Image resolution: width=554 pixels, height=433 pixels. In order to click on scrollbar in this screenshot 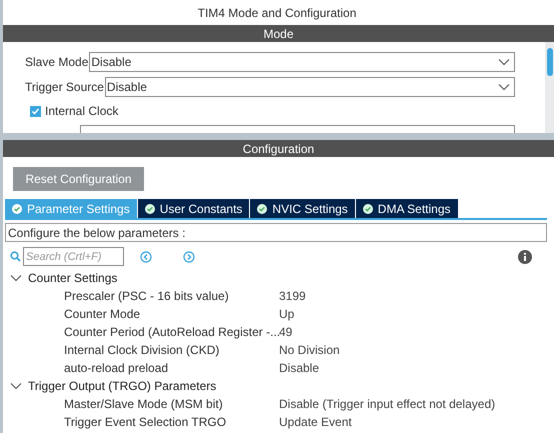, I will do `click(549, 87)`.